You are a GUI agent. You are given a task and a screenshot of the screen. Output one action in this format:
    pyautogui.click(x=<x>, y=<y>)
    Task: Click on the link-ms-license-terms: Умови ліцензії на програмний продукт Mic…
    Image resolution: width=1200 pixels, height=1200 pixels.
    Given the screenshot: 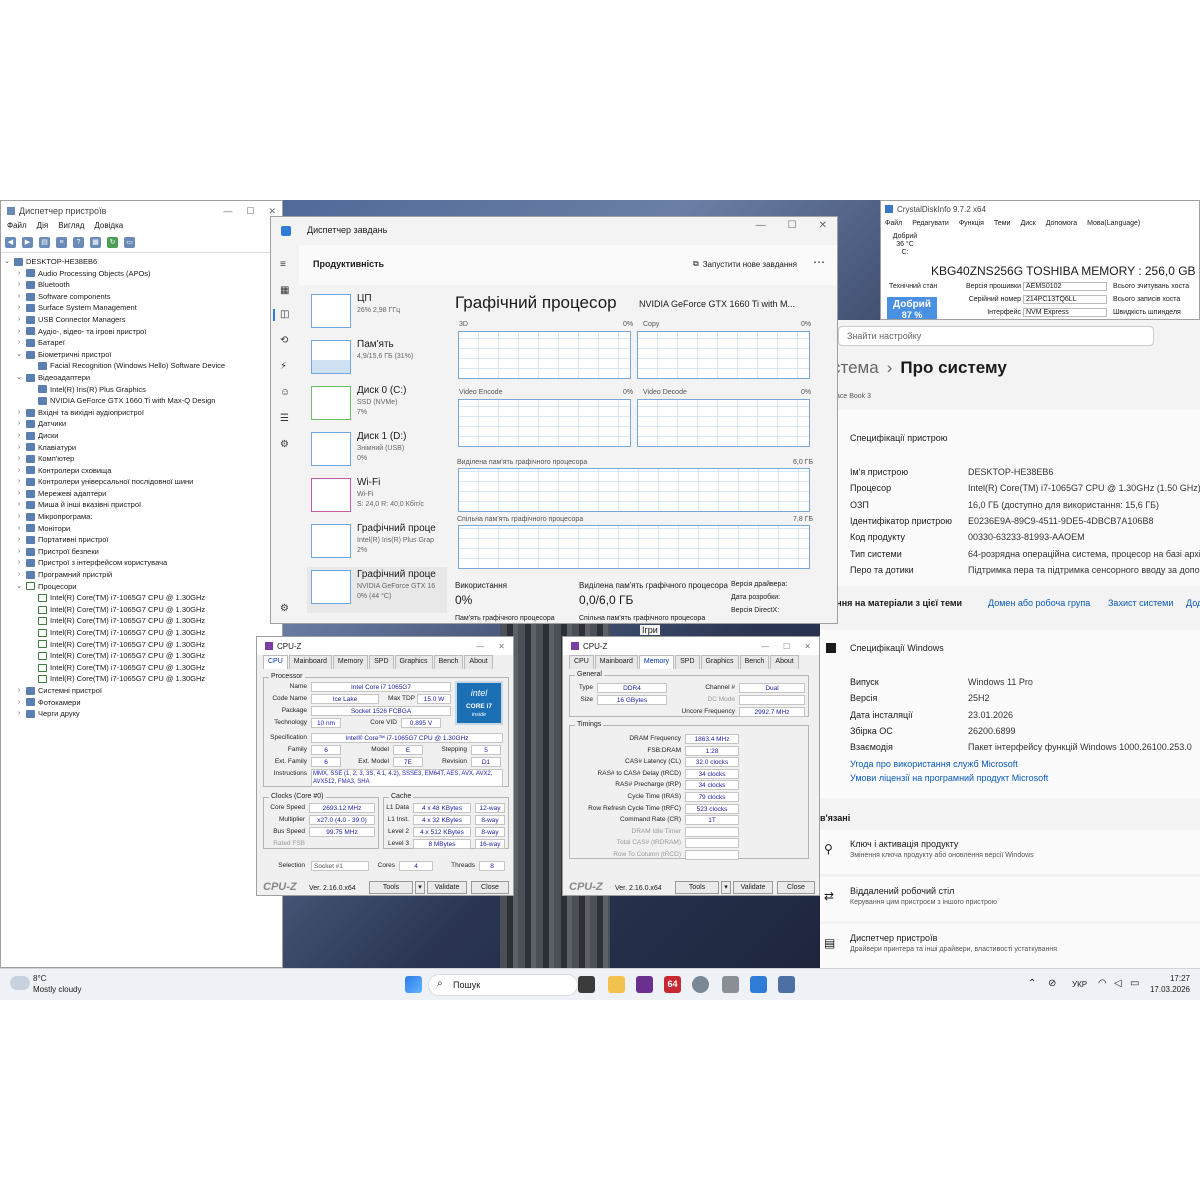 What is the action you would take?
    pyautogui.click(x=949, y=778)
    